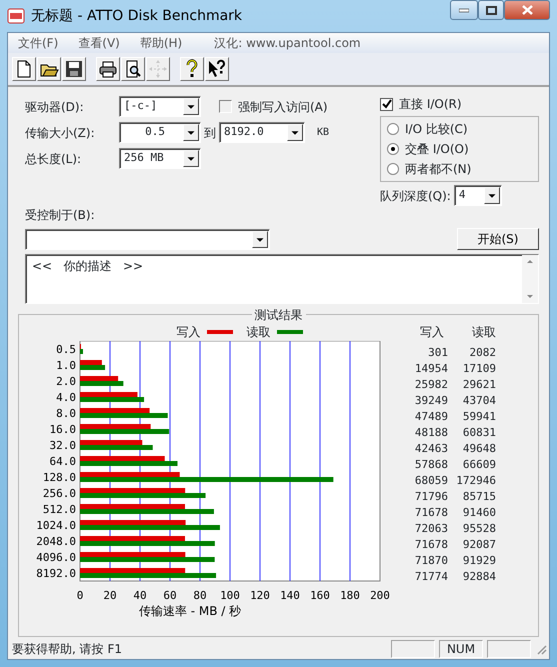 The image size is (557, 667). Describe the element at coordinates (479, 497) in the screenshot. I see `table-cell-text: 85715` at that location.